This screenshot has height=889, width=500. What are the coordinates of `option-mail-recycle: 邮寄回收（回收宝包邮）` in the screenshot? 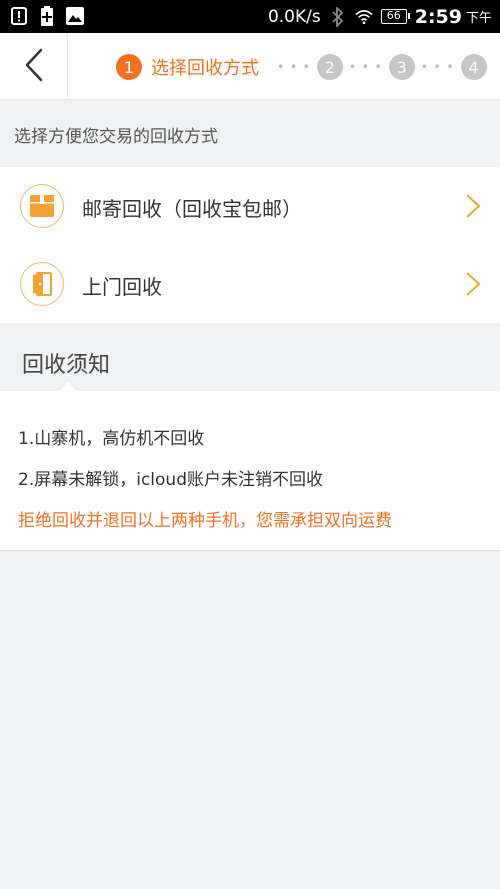 It's located at (250, 206).